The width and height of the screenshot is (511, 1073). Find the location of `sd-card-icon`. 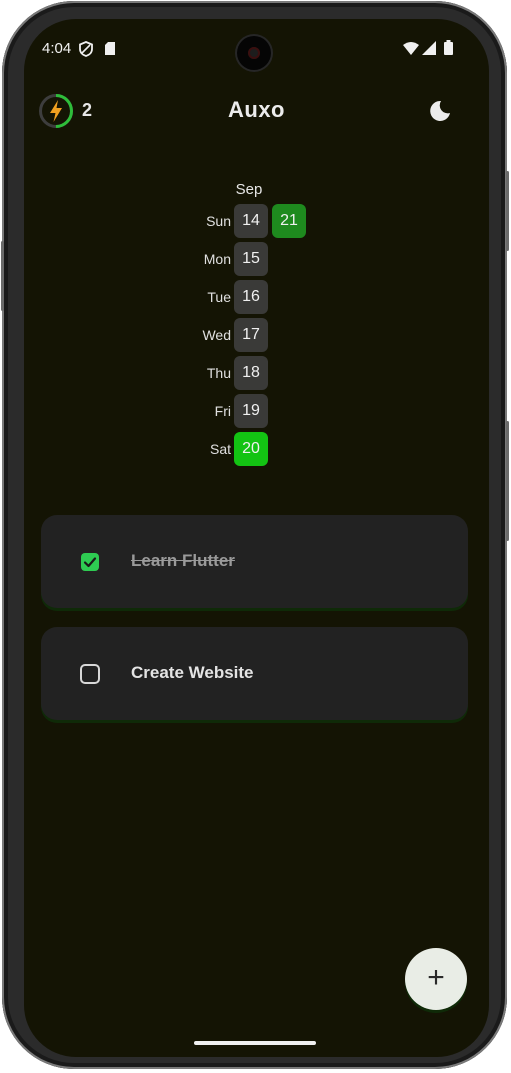

sd-card-icon is located at coordinates (110, 48).